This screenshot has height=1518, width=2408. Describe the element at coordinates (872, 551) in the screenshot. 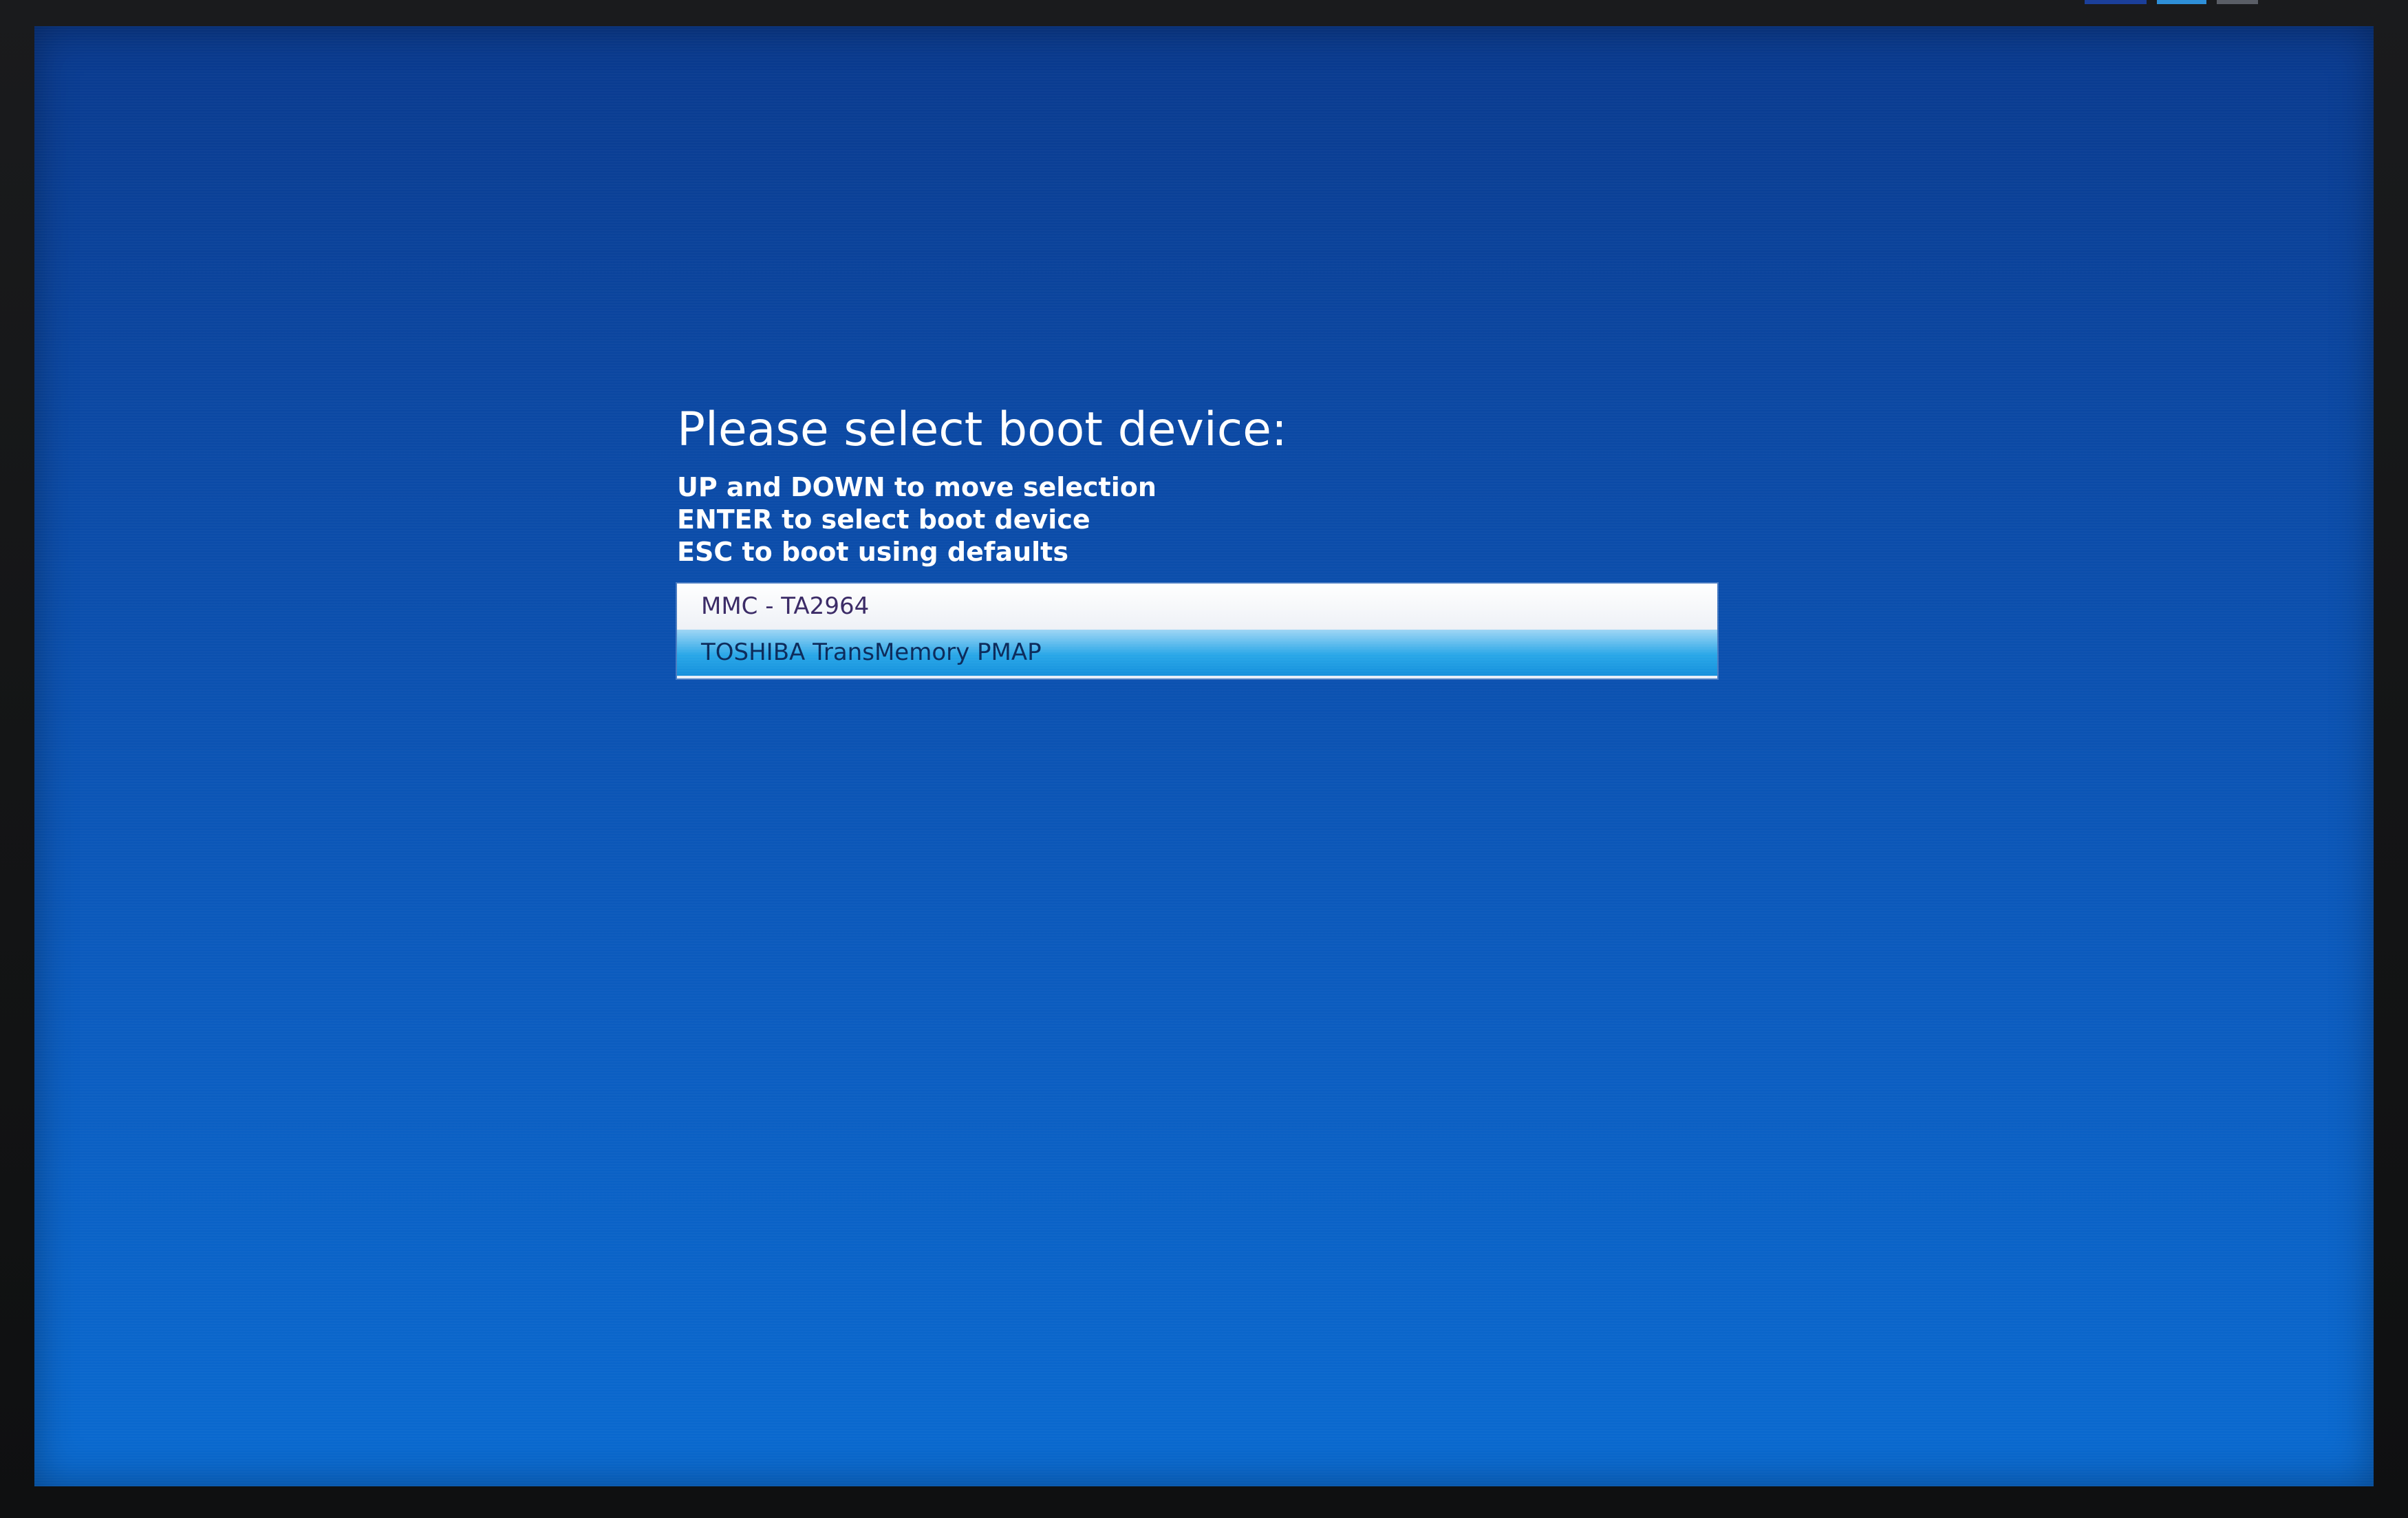

I see `instruction-default: ESC to boot using defaults` at that location.